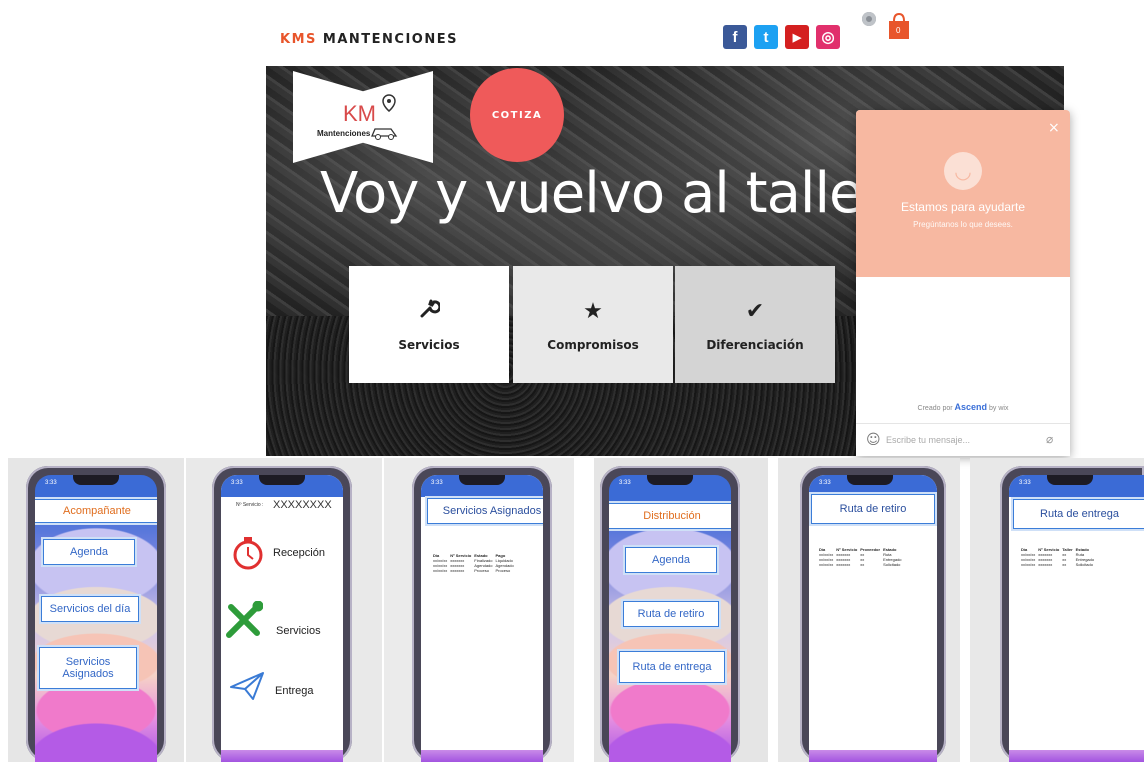 This screenshot has width=1144, height=762. I want to click on youtube-icon: ▶, so click(797, 37).